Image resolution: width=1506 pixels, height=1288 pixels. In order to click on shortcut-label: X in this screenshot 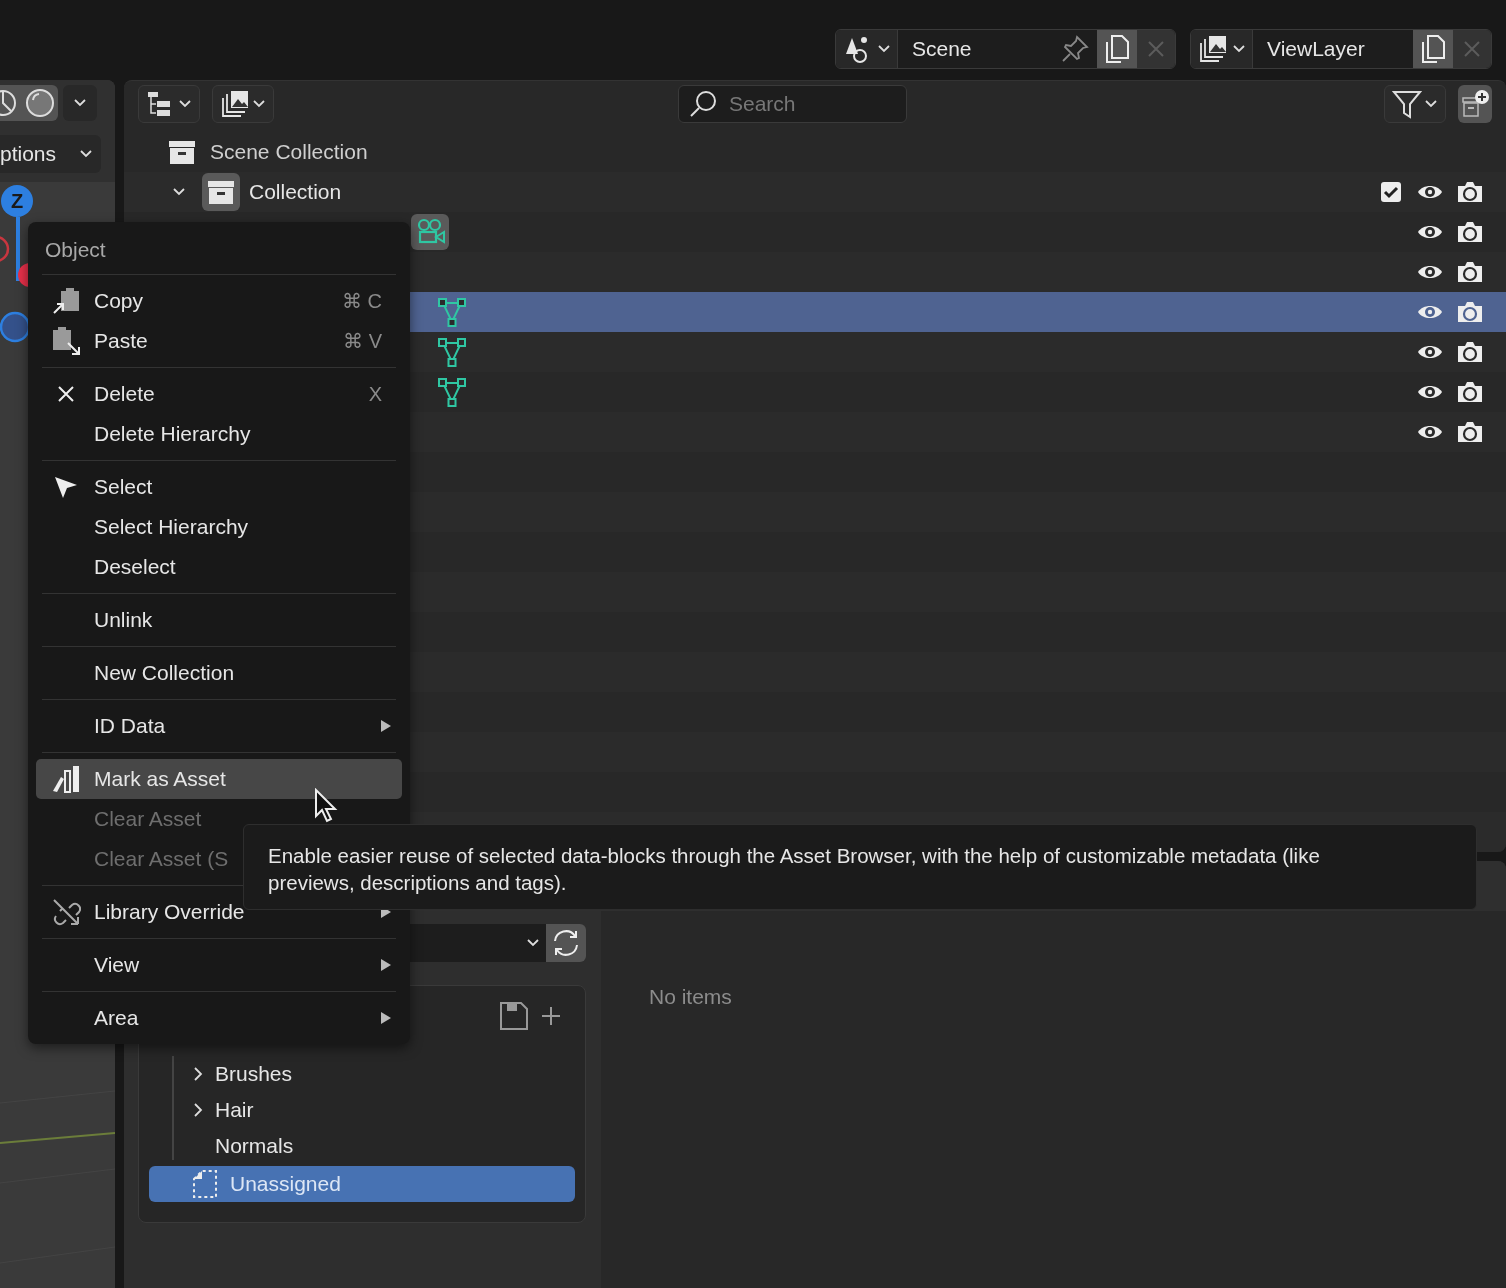, I will do `click(375, 394)`.